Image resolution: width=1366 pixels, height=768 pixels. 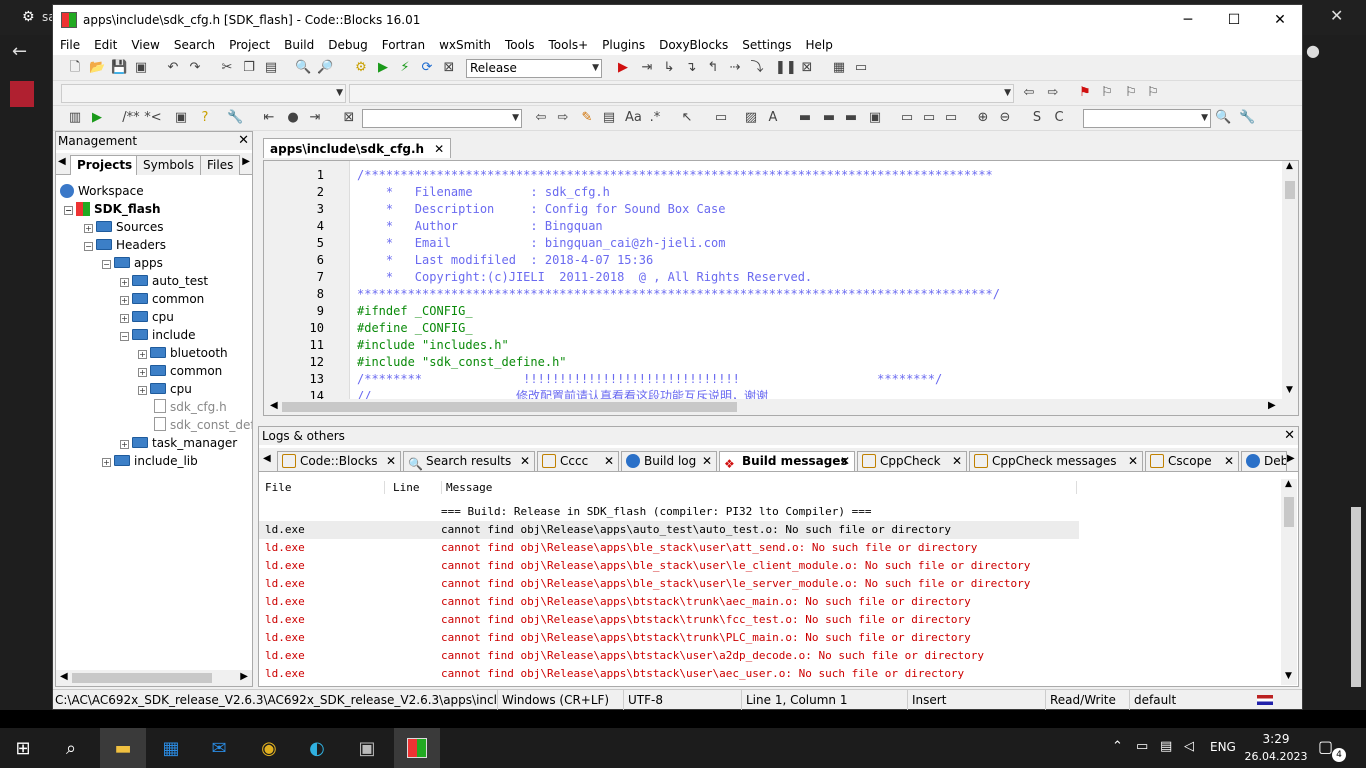 What do you see at coordinates (165, 389) in the screenshot?
I see `tree-item-cpu-inc: + cpu` at bounding box center [165, 389].